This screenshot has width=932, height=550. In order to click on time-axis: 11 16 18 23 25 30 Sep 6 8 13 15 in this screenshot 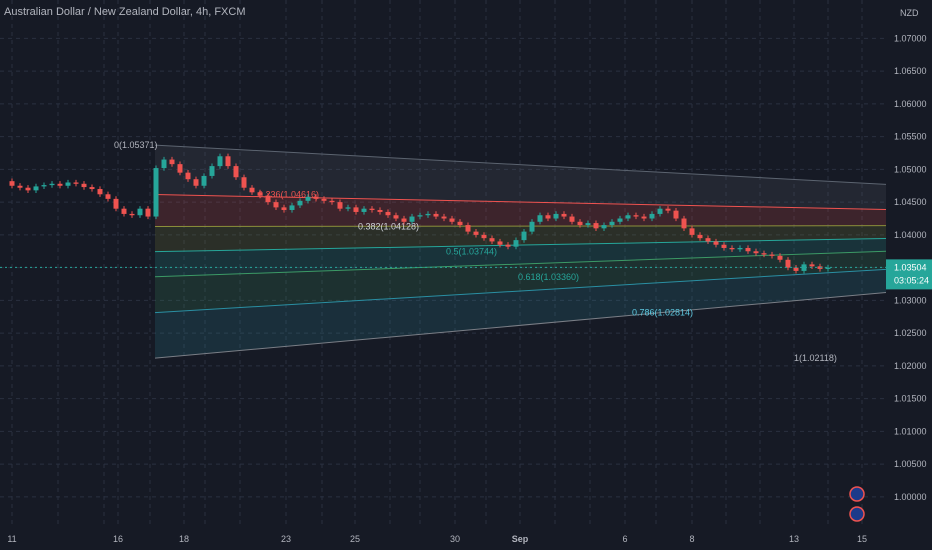, I will do `click(466, 539)`.